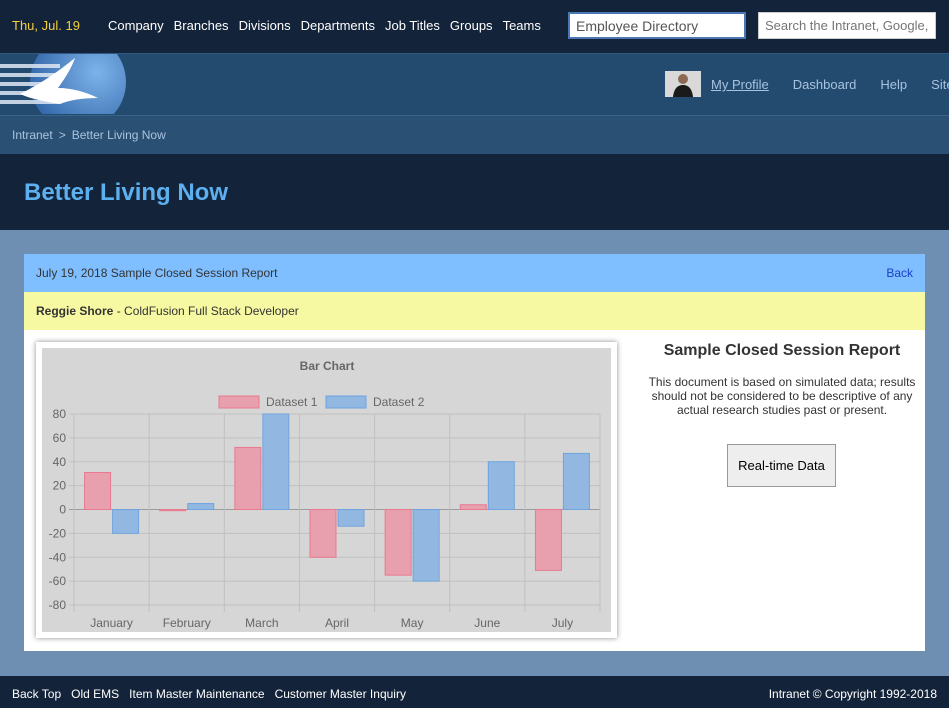 This screenshot has height=708, width=949. Describe the element at coordinates (683, 84) in the screenshot. I see `profile-avatar` at that location.